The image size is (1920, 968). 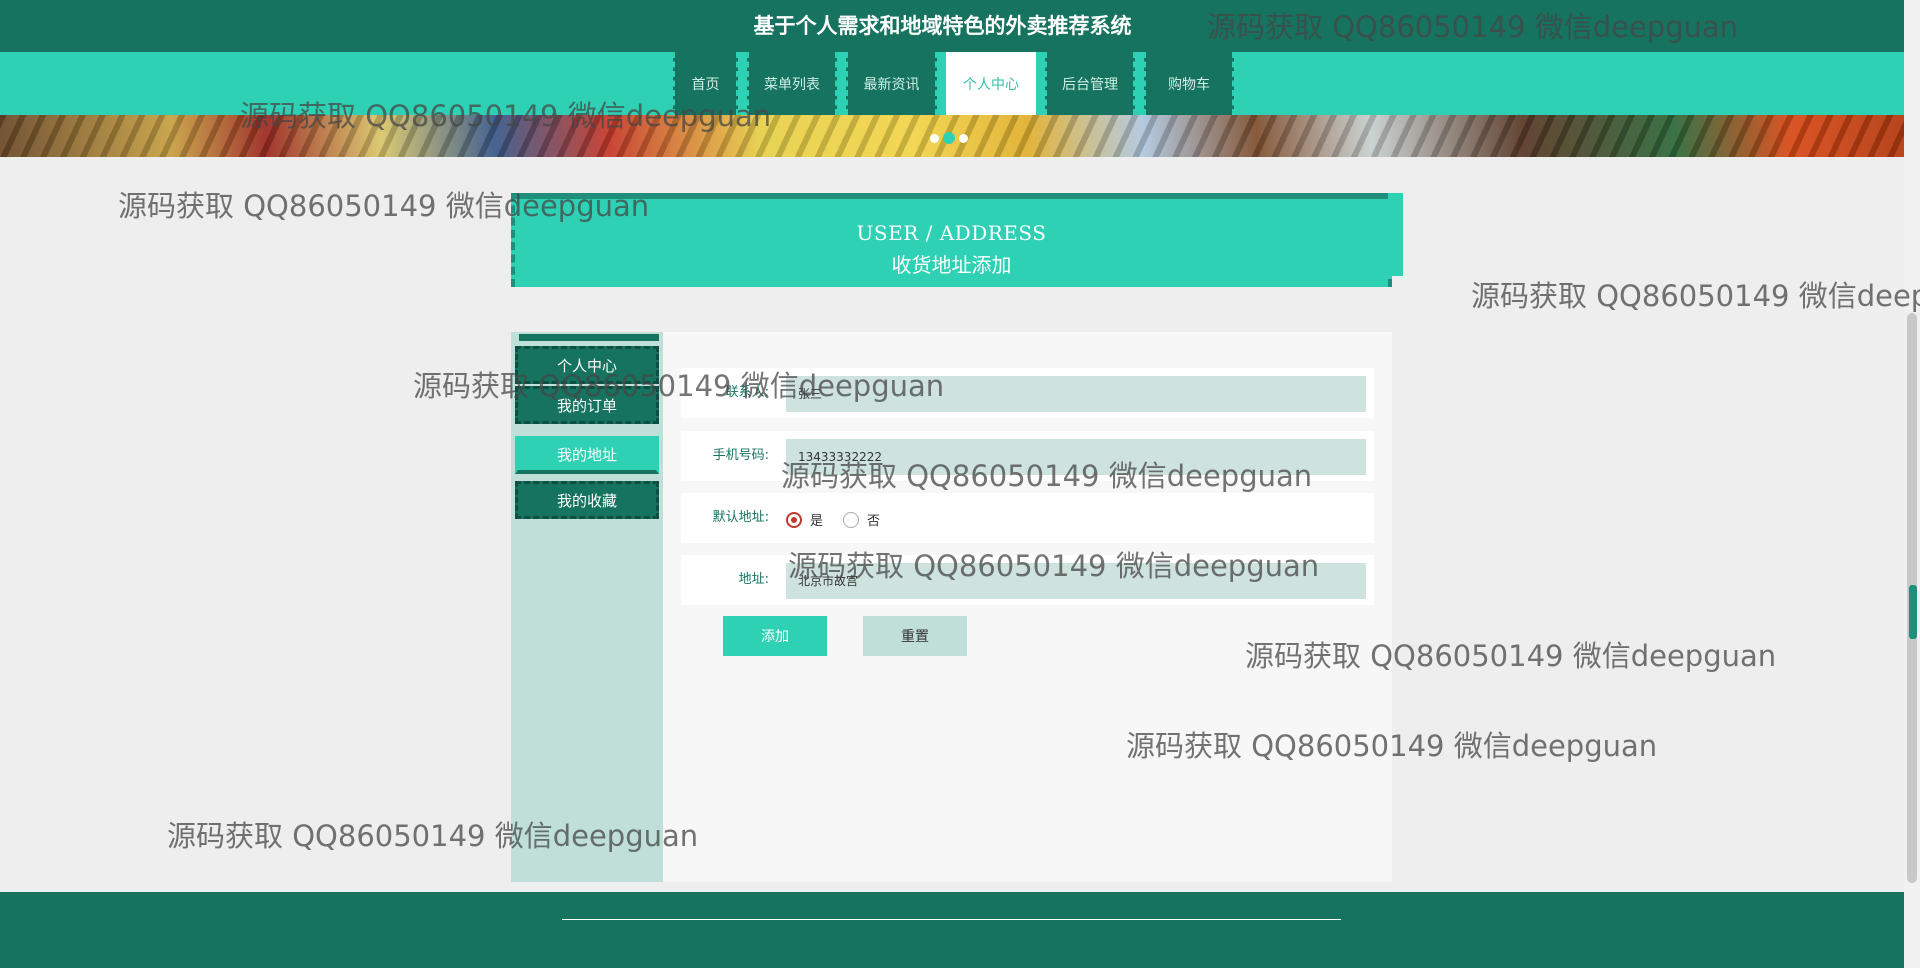 I want to click on sidebar-item-favorites: 我的收藏, so click(x=587, y=500).